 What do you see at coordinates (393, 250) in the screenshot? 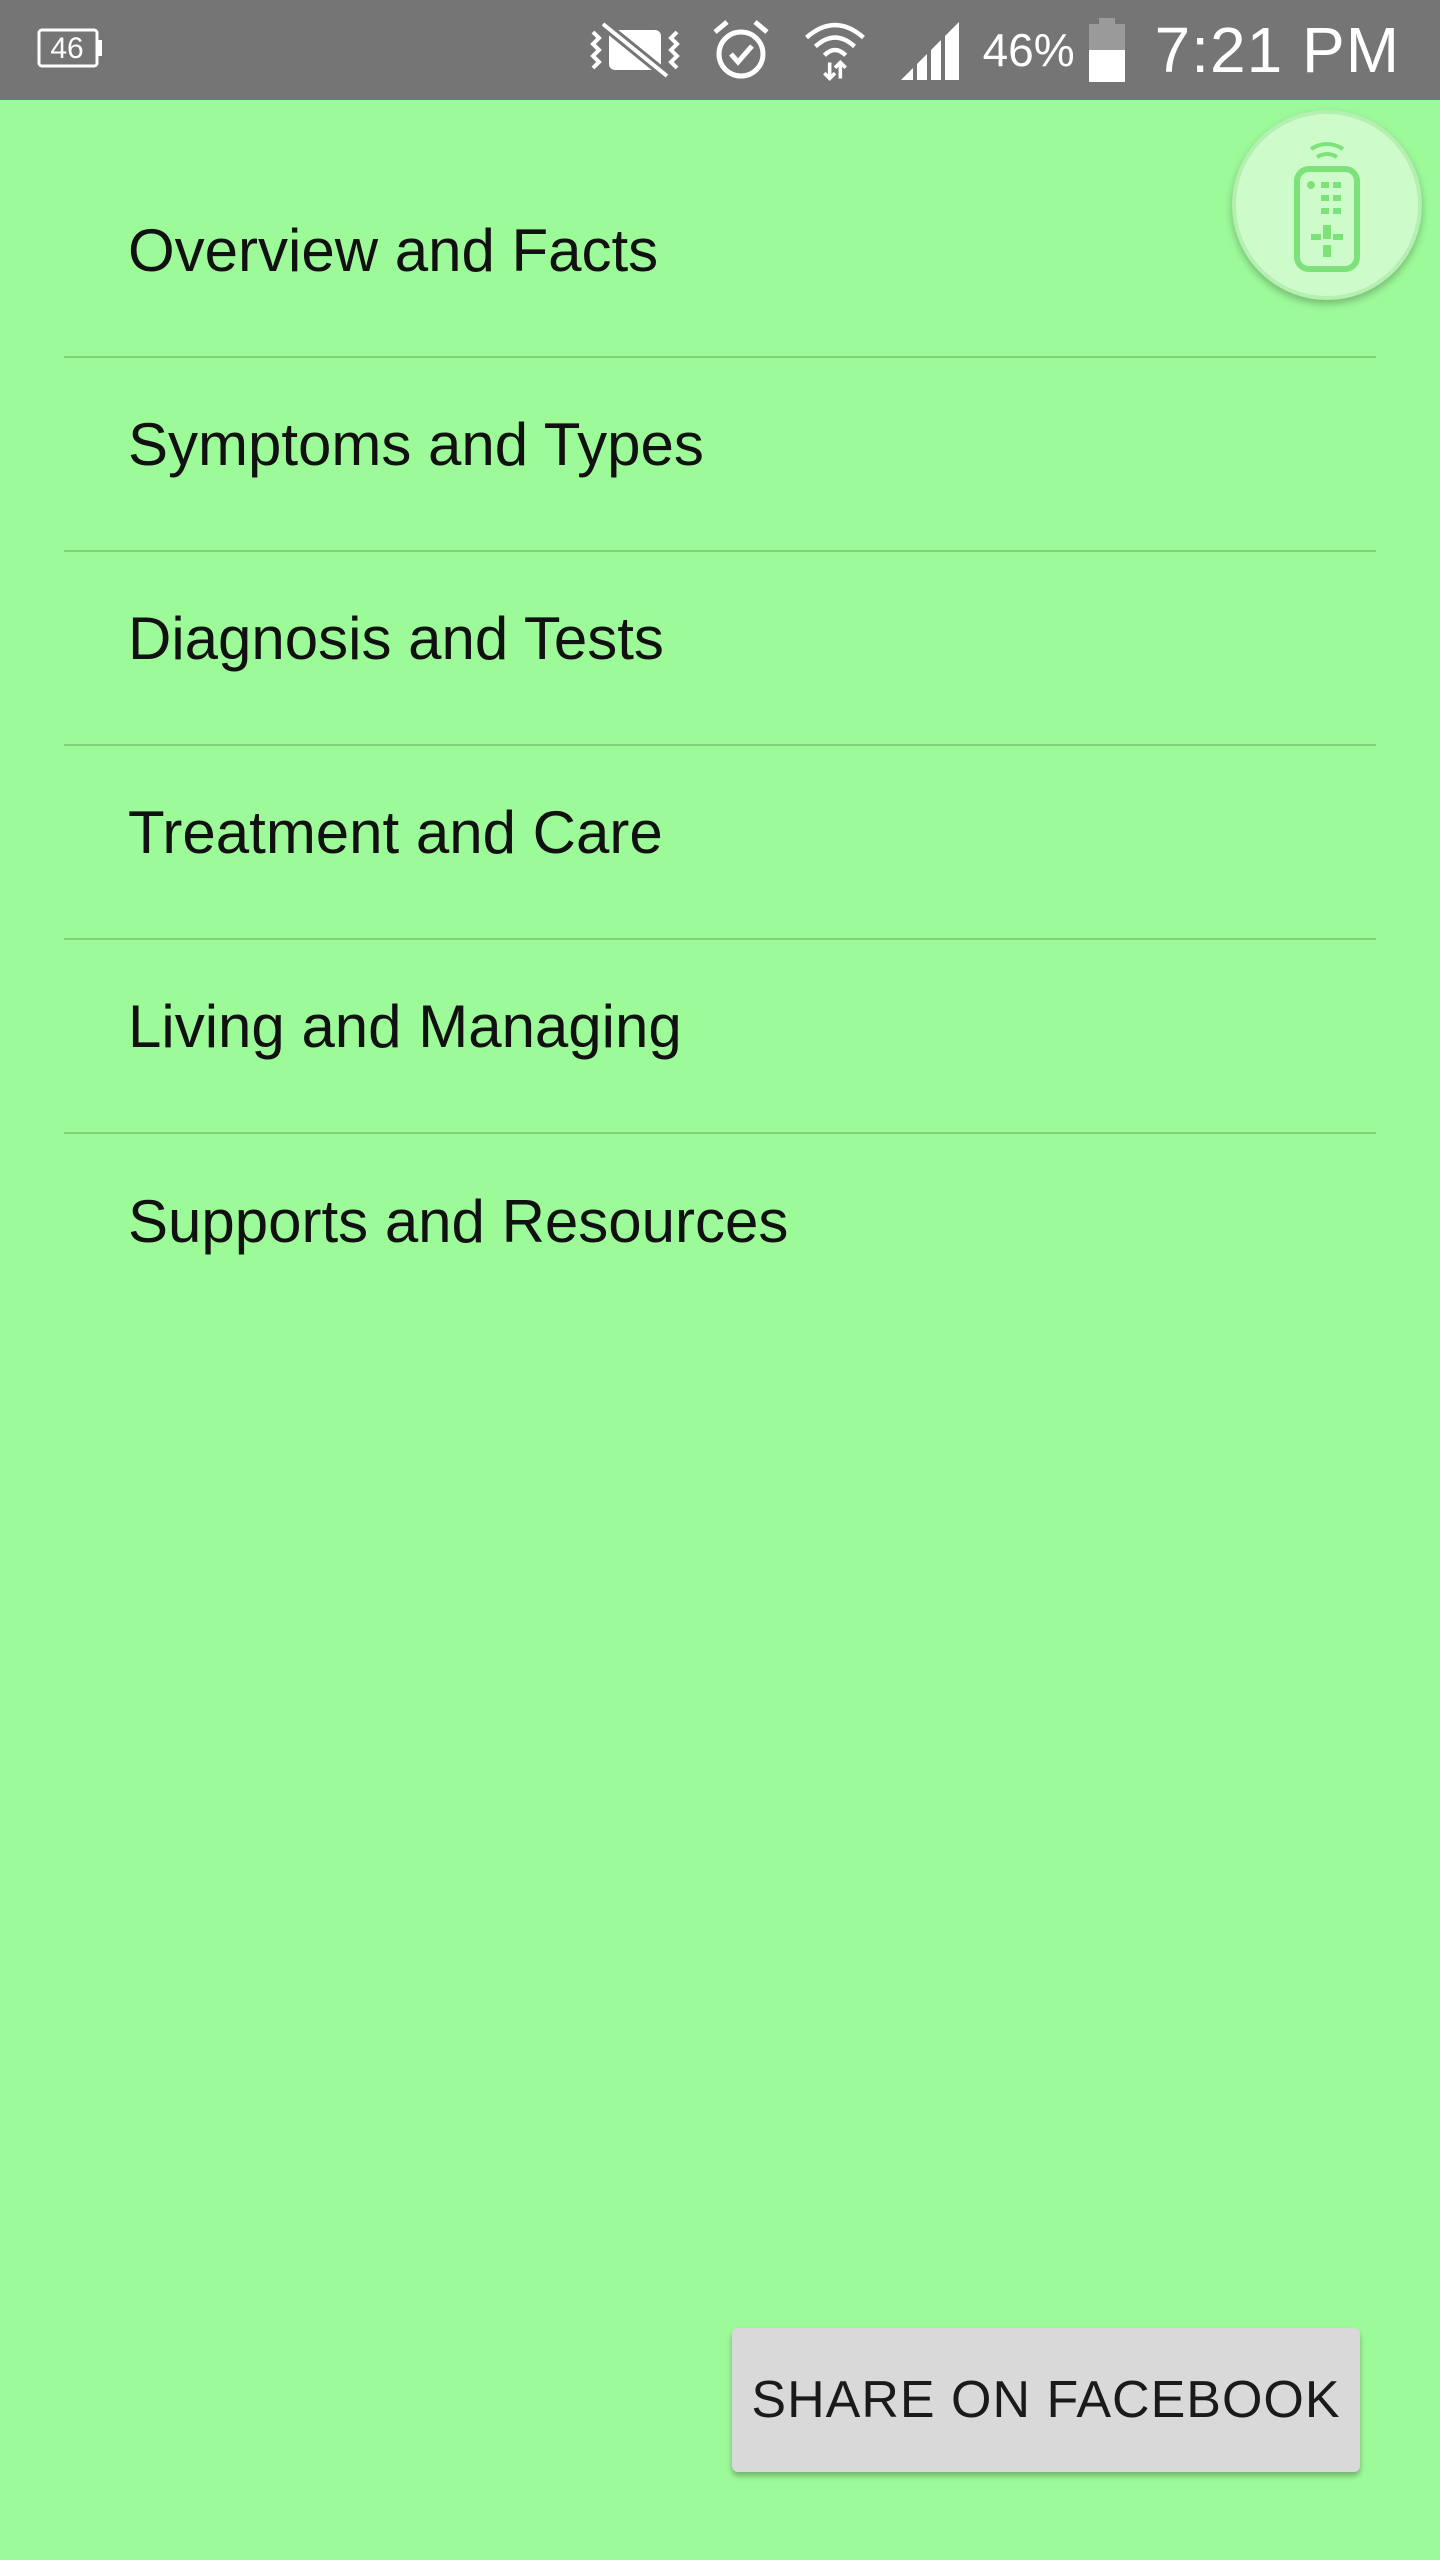
I see `menu-item-label: Overview and Facts` at bounding box center [393, 250].